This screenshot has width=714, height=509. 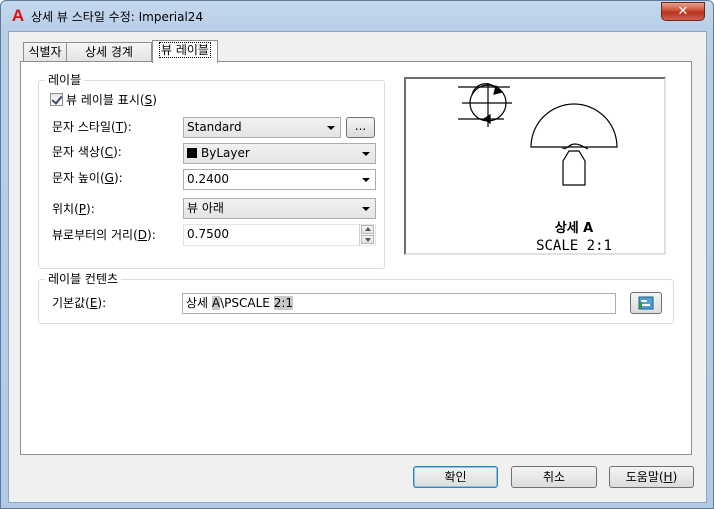 What do you see at coordinates (279, 208) in the screenshot?
I see `location-select: 뷰 아래` at bounding box center [279, 208].